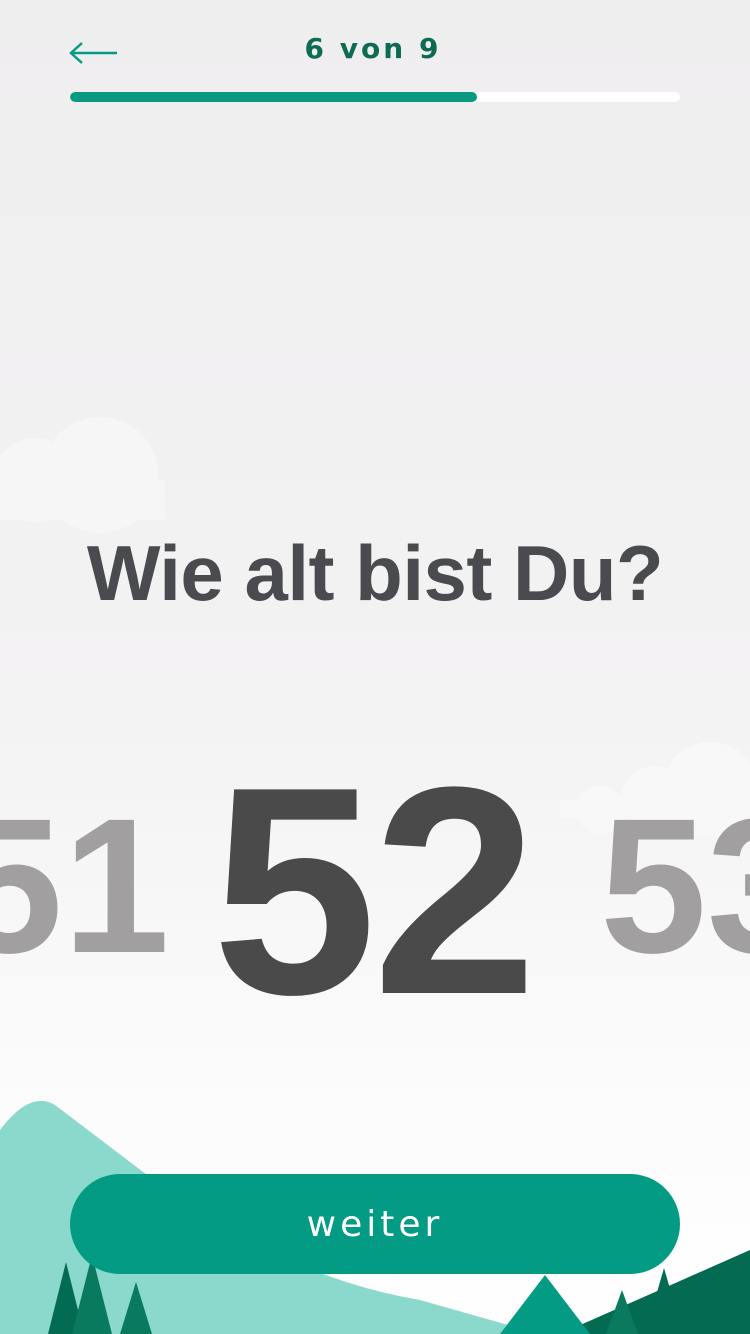  I want to click on age-option-next: 53, so click(675, 886).